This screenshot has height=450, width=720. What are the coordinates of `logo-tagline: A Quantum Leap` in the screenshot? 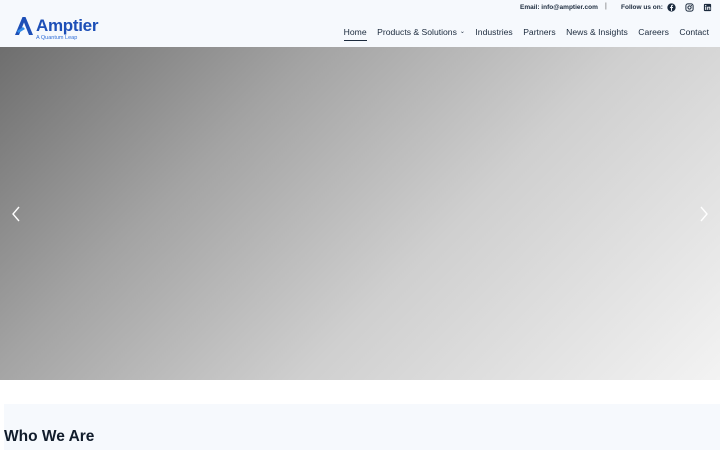 It's located at (57, 38).